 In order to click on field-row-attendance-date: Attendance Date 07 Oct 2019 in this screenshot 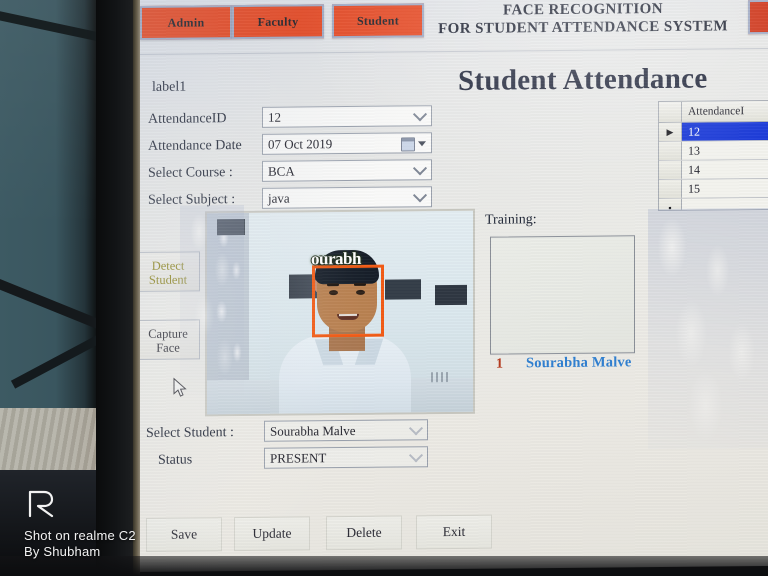, I will do `click(290, 145)`.